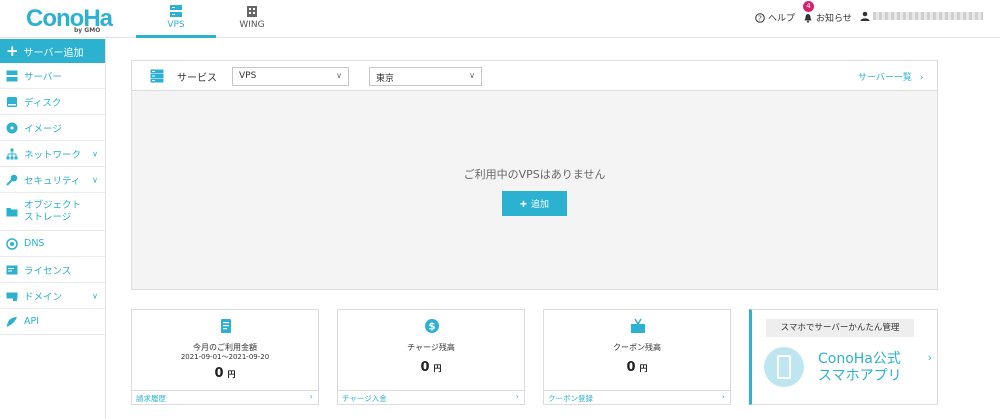 Image resolution: width=1000 pixels, height=419 pixels. I want to click on sidebar-item-label: ドメイン, so click(43, 297).